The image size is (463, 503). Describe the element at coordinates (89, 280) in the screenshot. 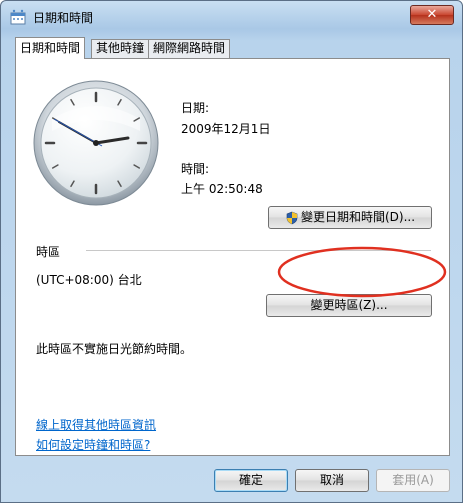

I see `timezone-value: (UTC+08:00) 台北` at that location.